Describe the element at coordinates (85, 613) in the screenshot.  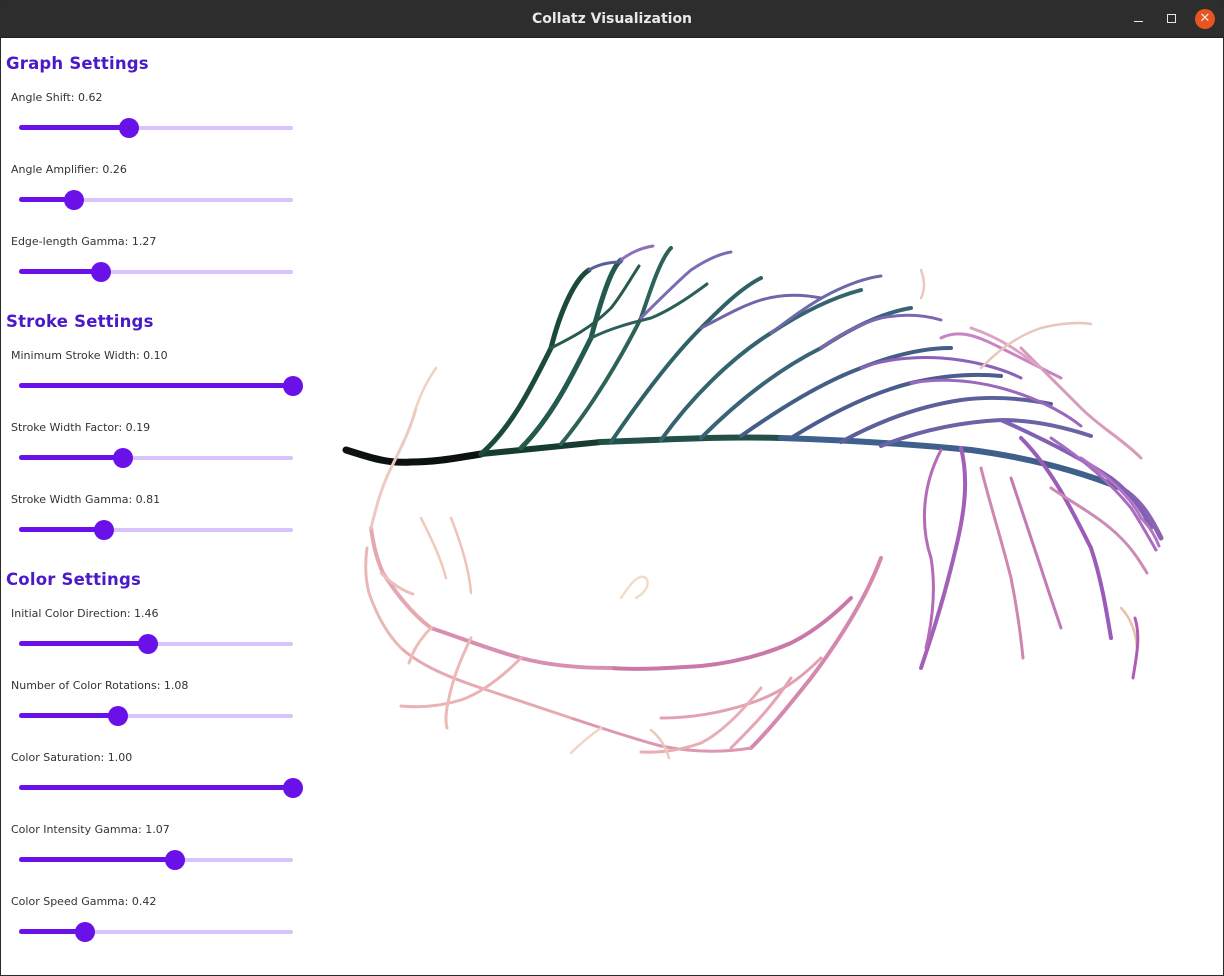
I see `initial-color-direction-label: Initial Color Direction: 1.46` at that location.